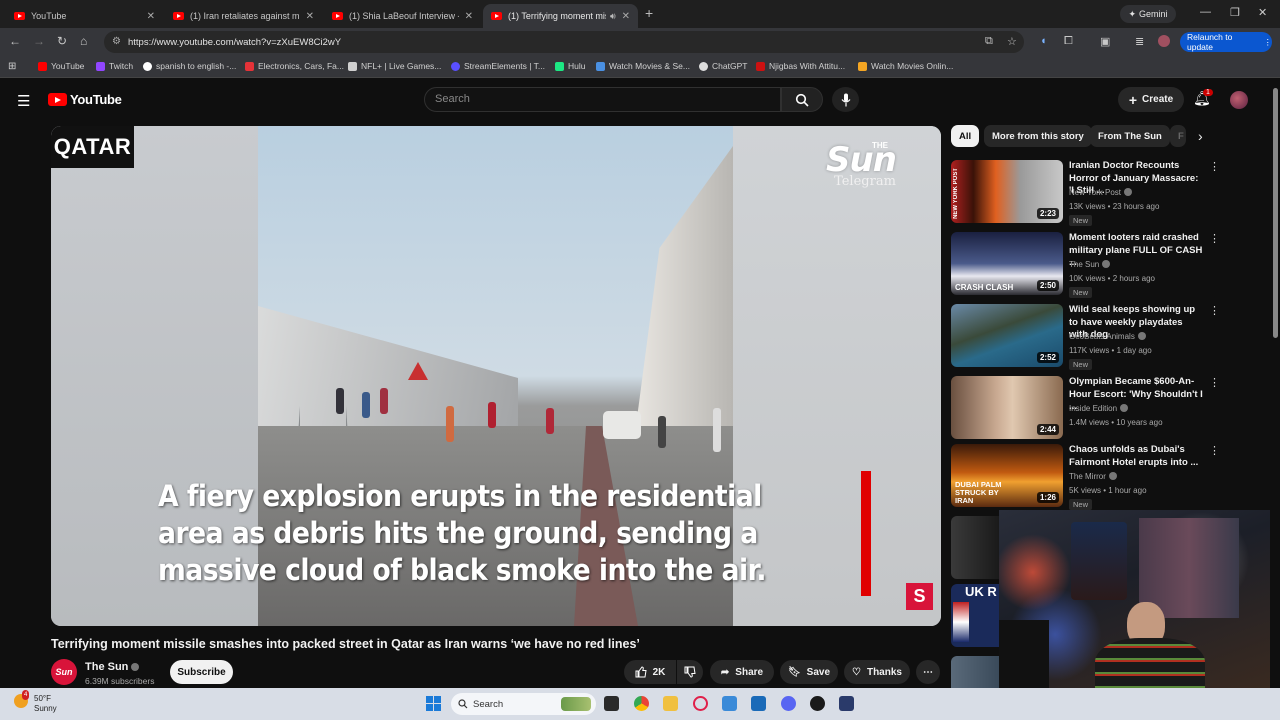  Describe the element at coordinates (116, 41) in the screenshot. I see `site-info-icon: ⚙` at that location.